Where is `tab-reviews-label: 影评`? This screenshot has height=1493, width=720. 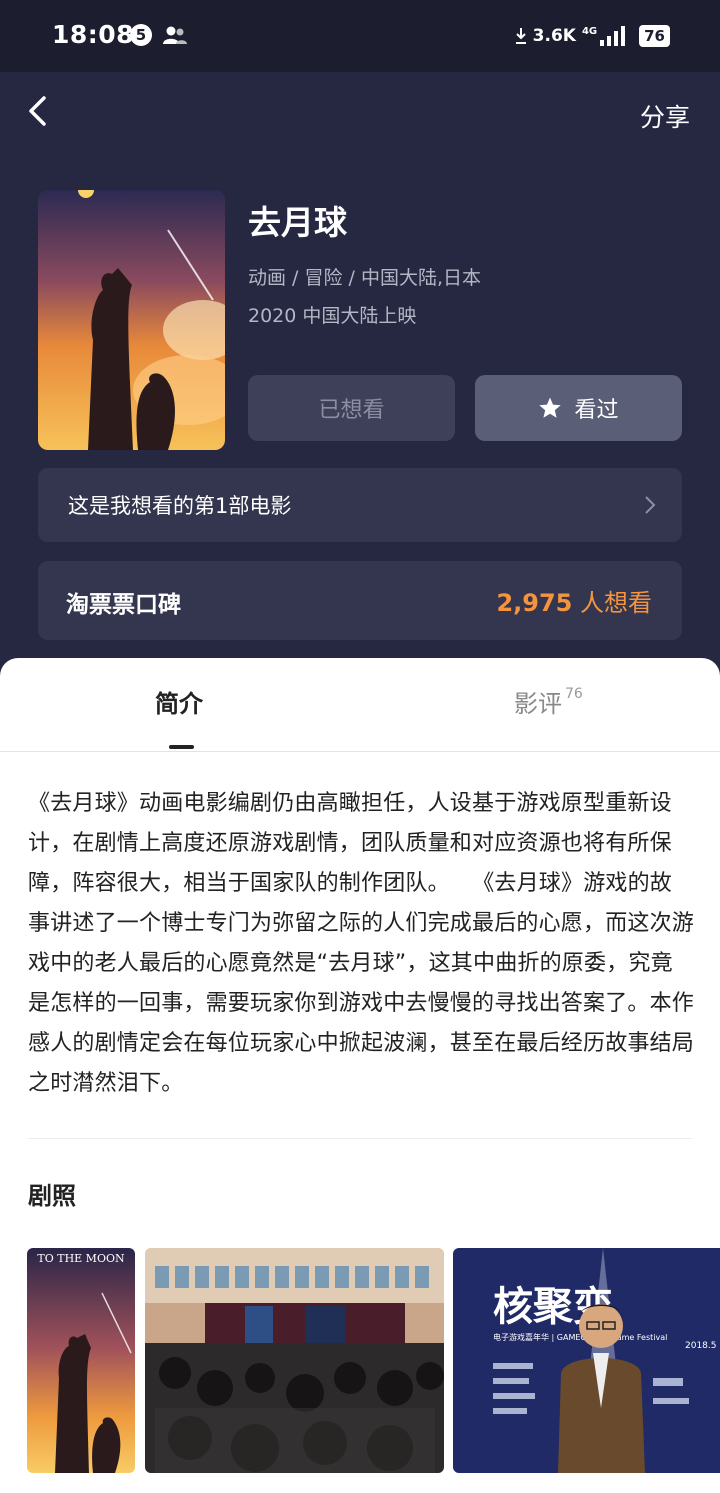 tab-reviews-label: 影评 is located at coordinates (538, 704).